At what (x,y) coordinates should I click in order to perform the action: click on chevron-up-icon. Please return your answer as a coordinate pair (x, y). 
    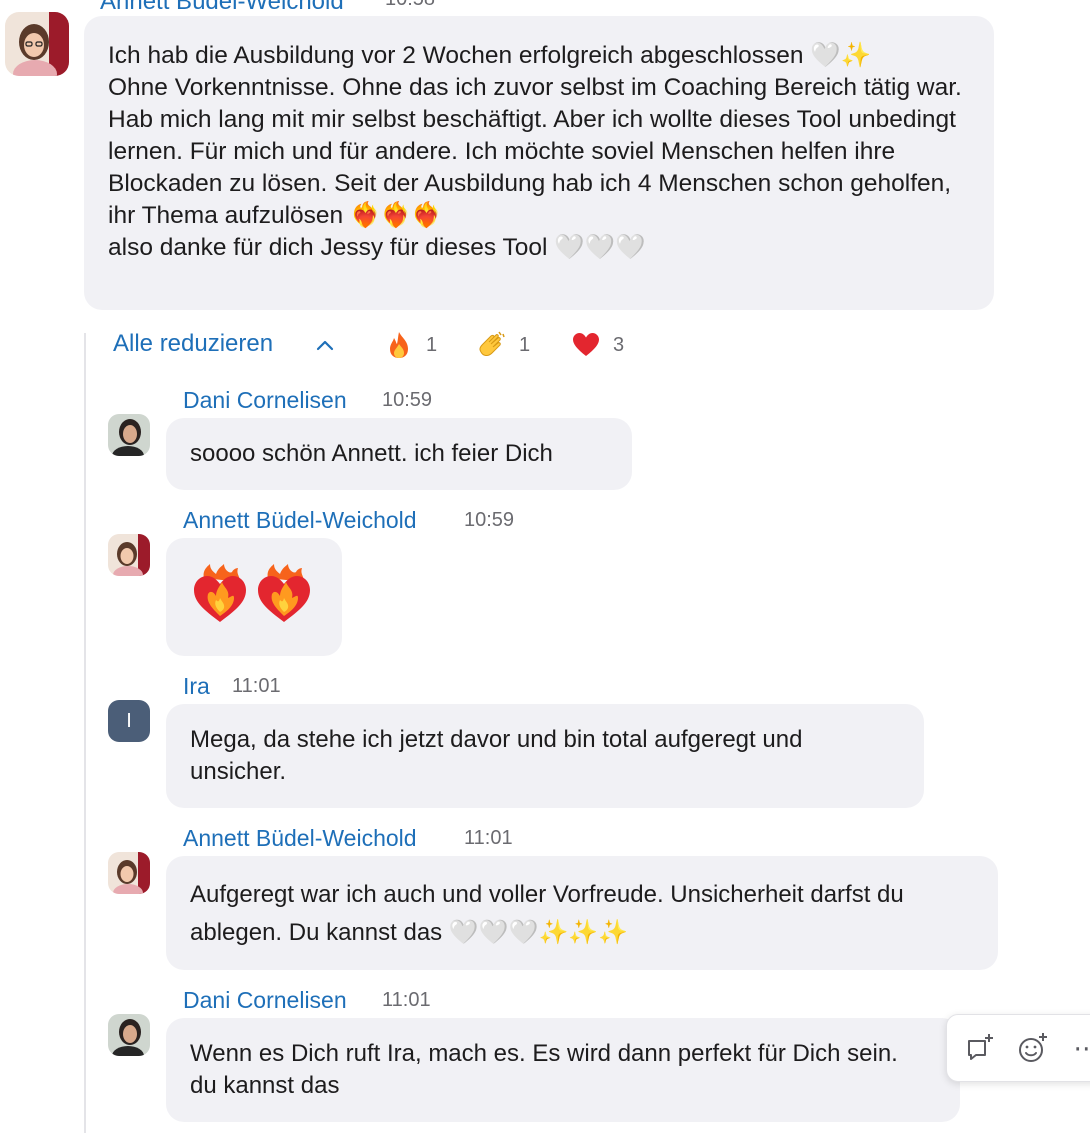
    Looking at the image, I should click on (325, 345).